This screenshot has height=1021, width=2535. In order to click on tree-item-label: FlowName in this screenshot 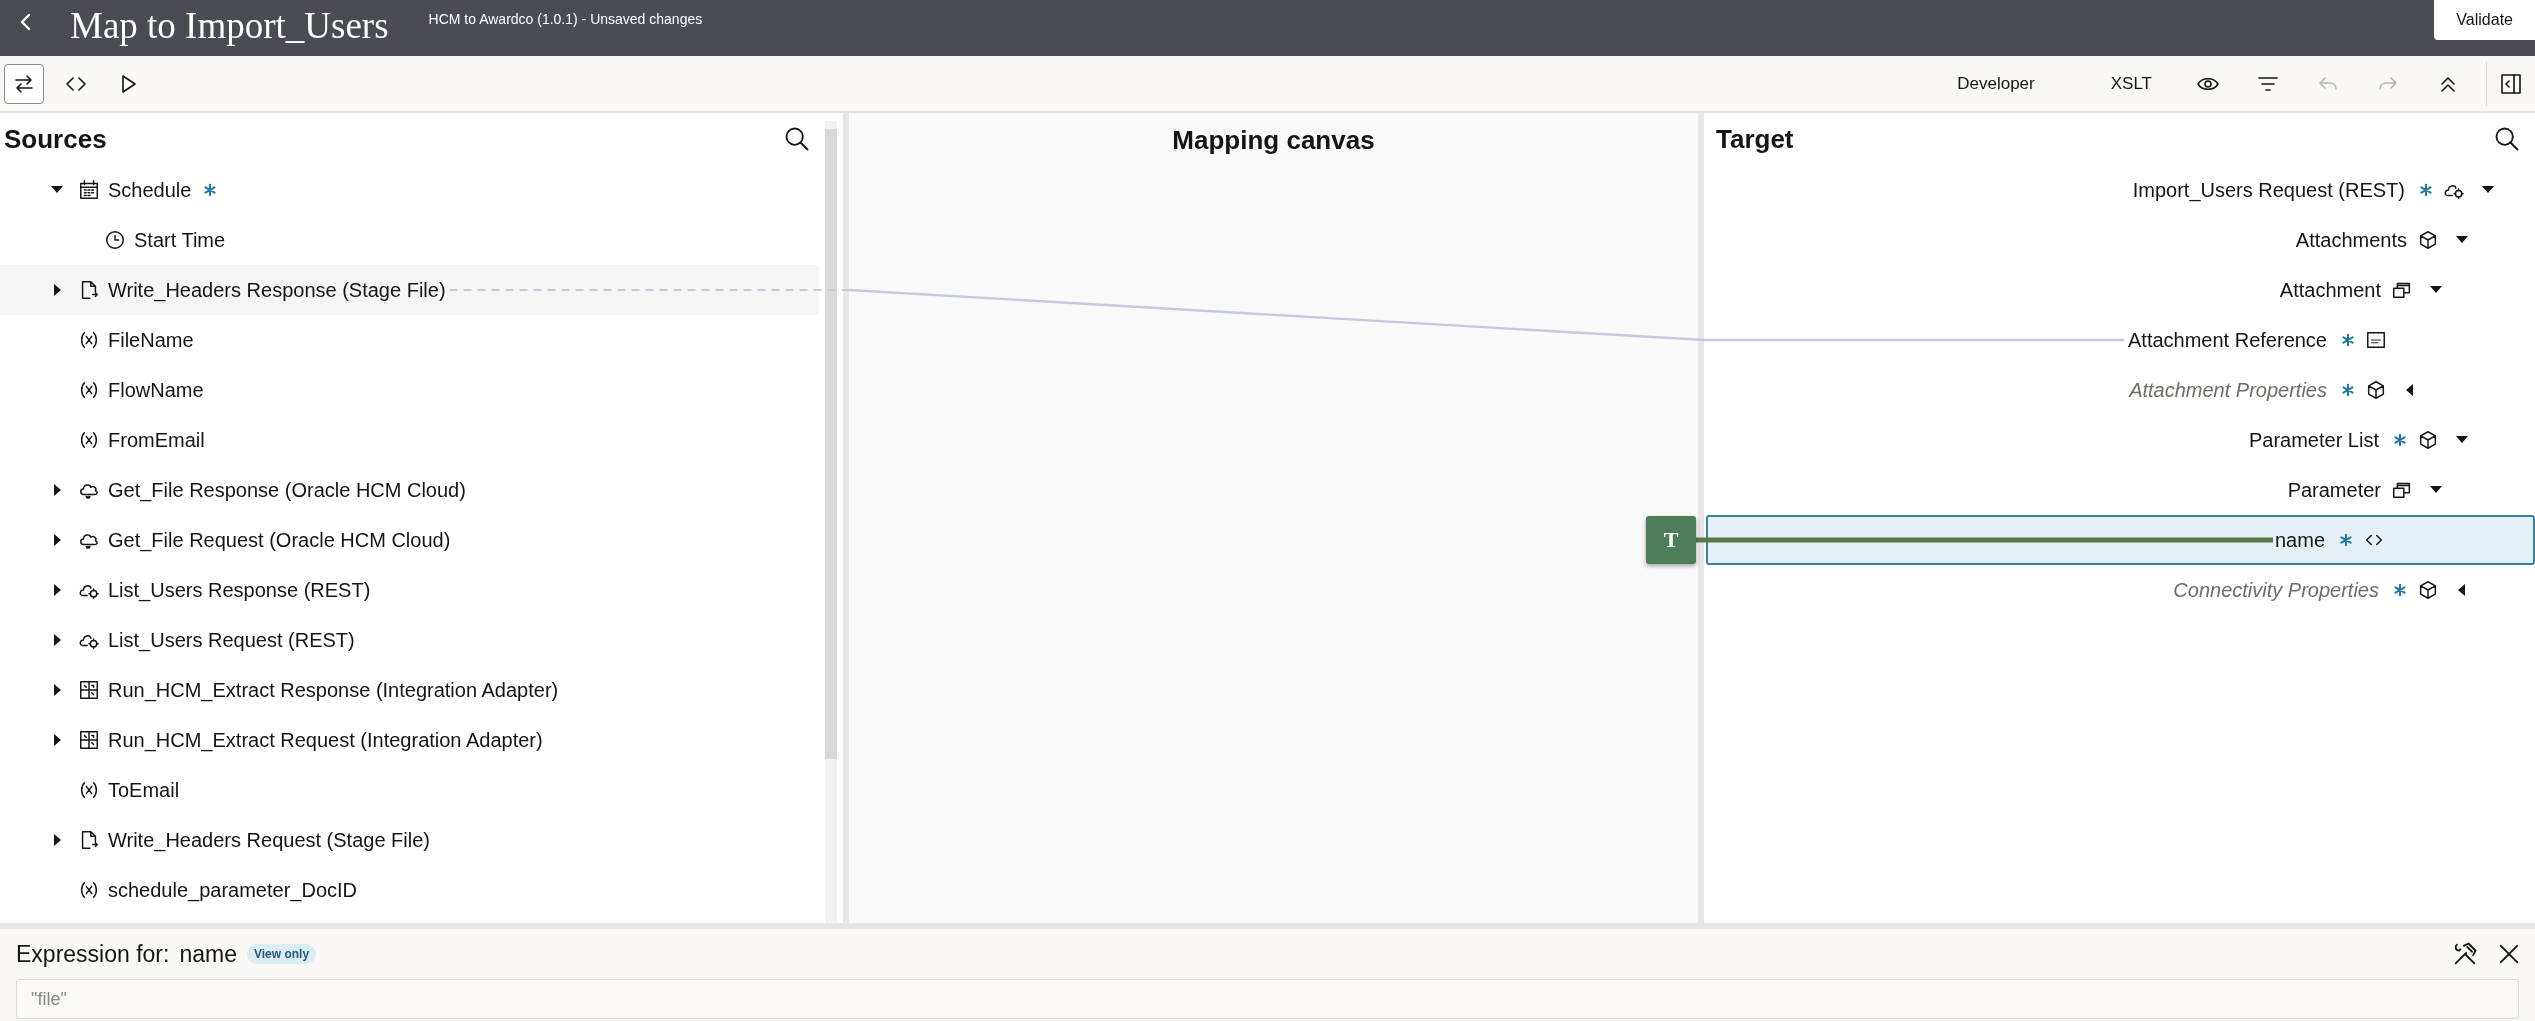, I will do `click(156, 390)`.